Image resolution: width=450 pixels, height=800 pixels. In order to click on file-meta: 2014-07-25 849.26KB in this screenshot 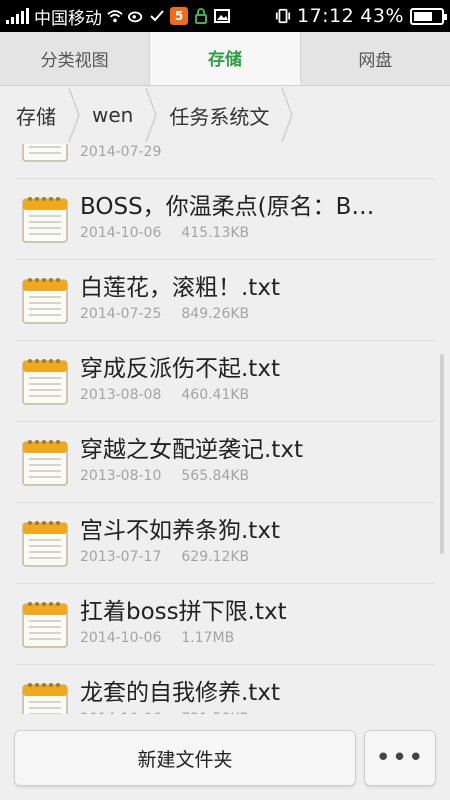, I will do `click(164, 314)`.